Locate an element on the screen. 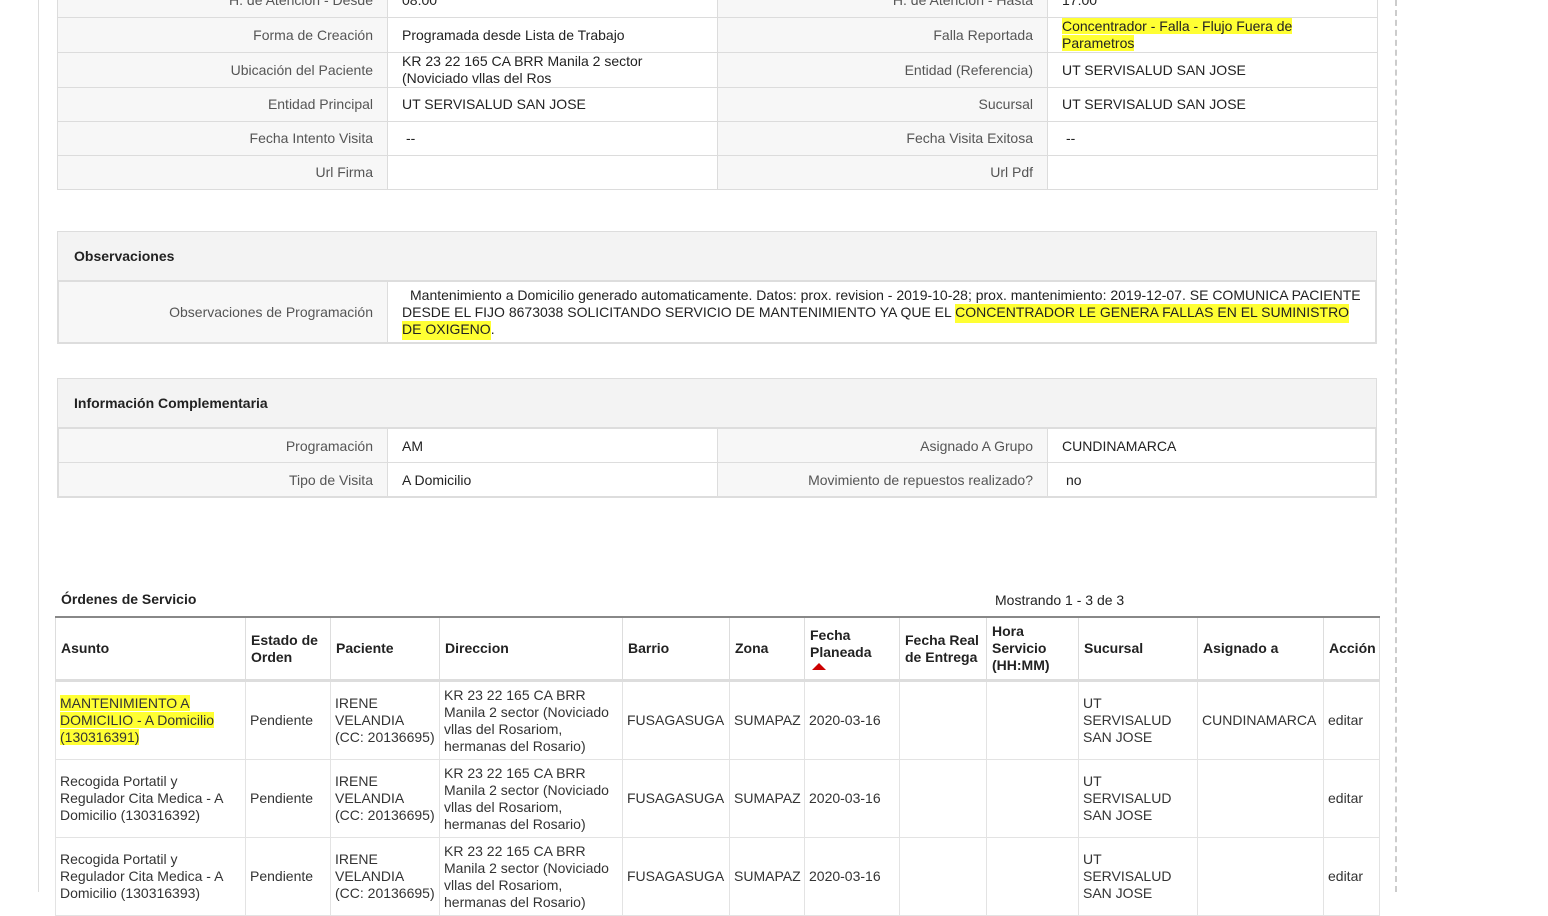 Image resolution: width=1548 pixels, height=916 pixels. detail-value: 17:00 is located at coordinates (1212, 9).